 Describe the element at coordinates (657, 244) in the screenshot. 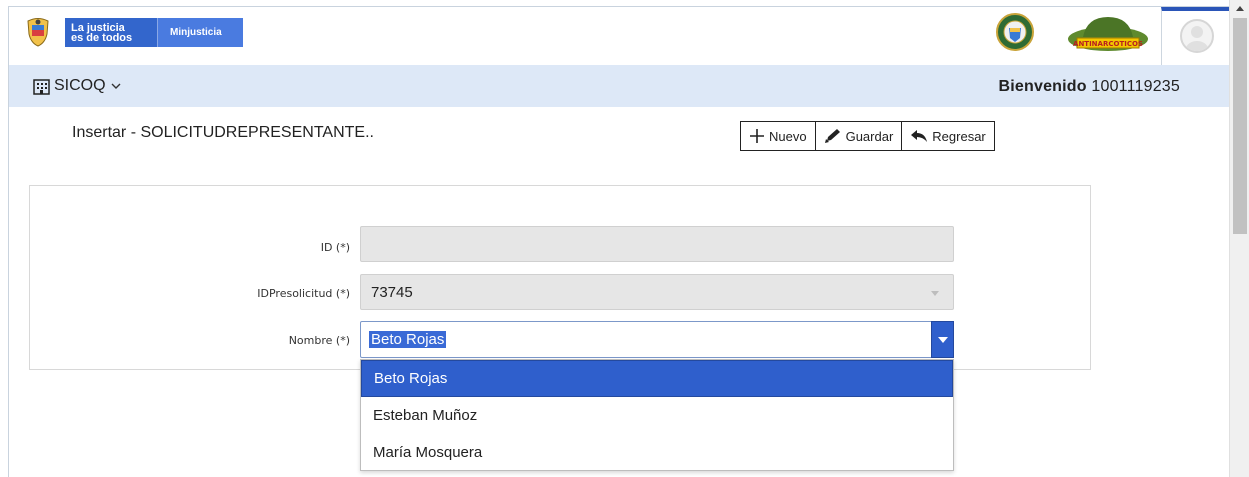

I see `id-field` at that location.